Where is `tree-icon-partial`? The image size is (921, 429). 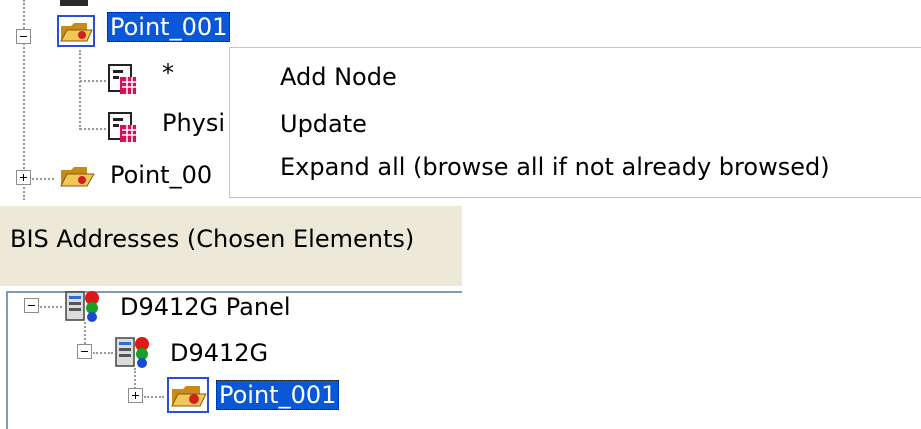 tree-icon-partial is located at coordinates (74, 3).